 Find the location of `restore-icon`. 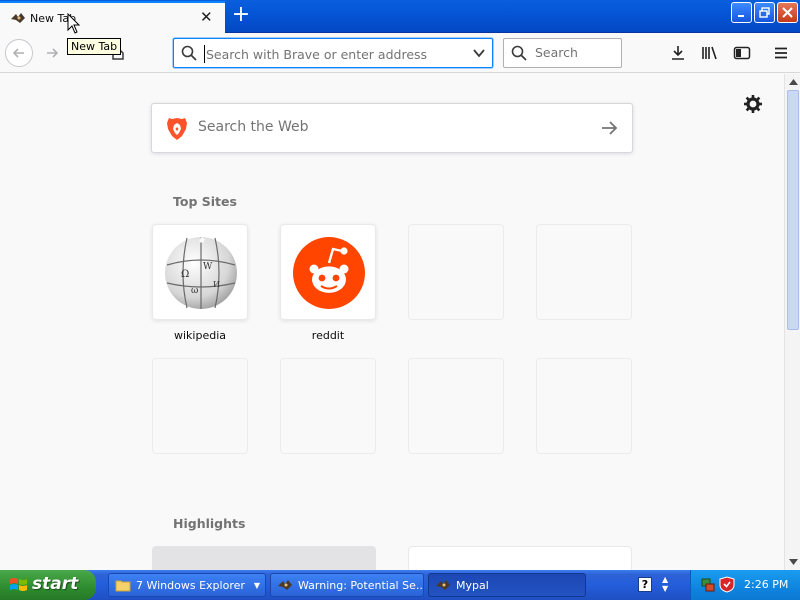

restore-icon is located at coordinates (764, 12).